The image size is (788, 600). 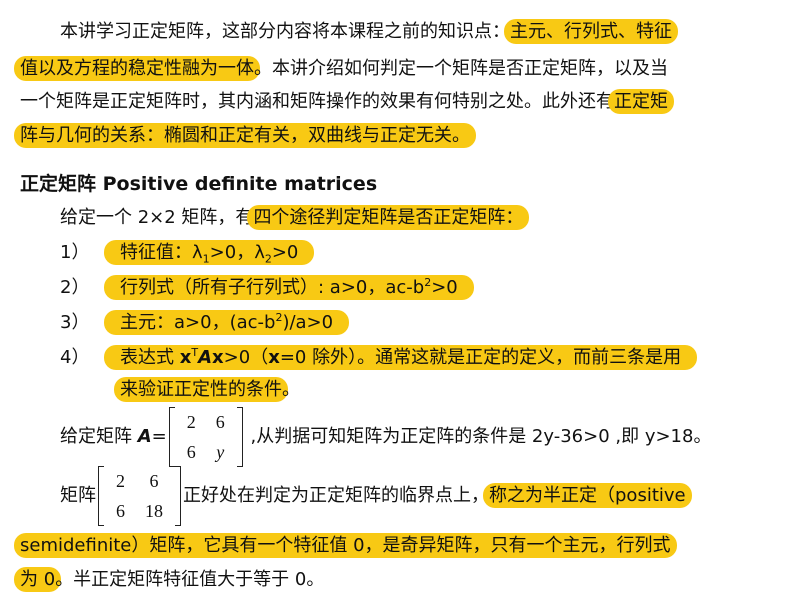 What do you see at coordinates (285, 31) in the screenshot?
I see `intro-text: 本讲学习正定矩阵，这部分内容将本课程之前的知识点：` at bounding box center [285, 31].